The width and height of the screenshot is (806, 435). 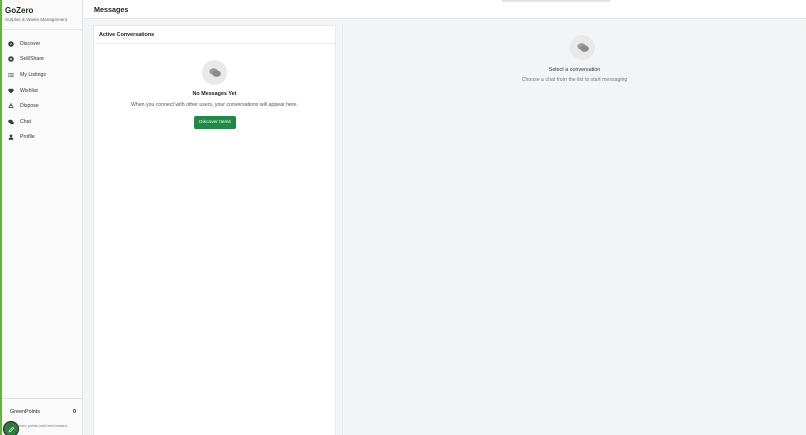 What do you see at coordinates (25, 412) in the screenshot?
I see `greenpoints-label: GreenPoints` at bounding box center [25, 412].